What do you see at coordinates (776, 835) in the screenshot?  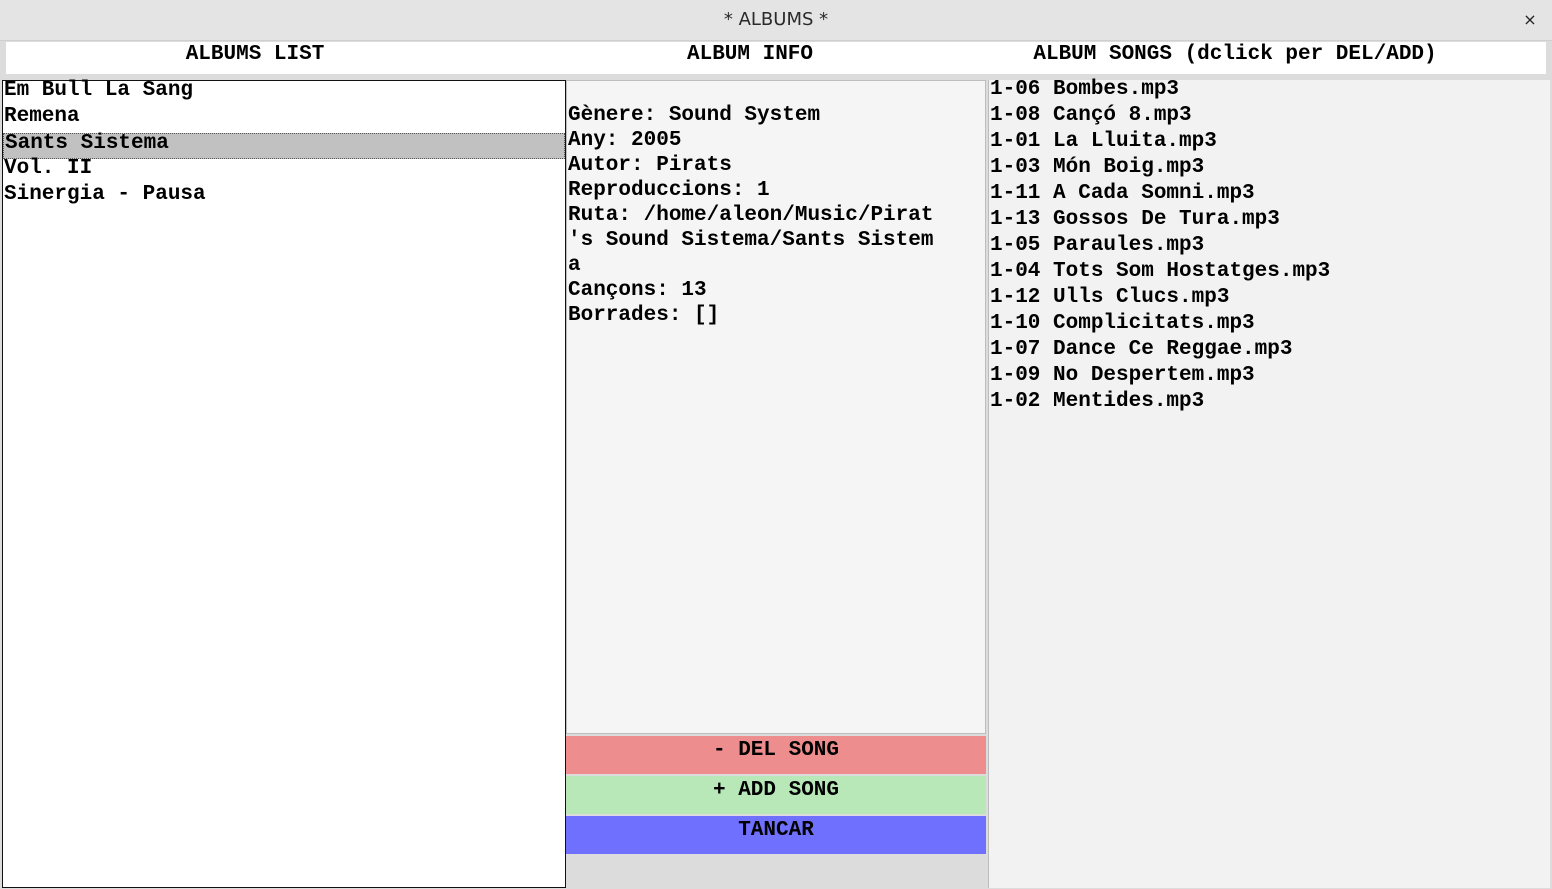 I see `tancar-button: TANCAR` at bounding box center [776, 835].